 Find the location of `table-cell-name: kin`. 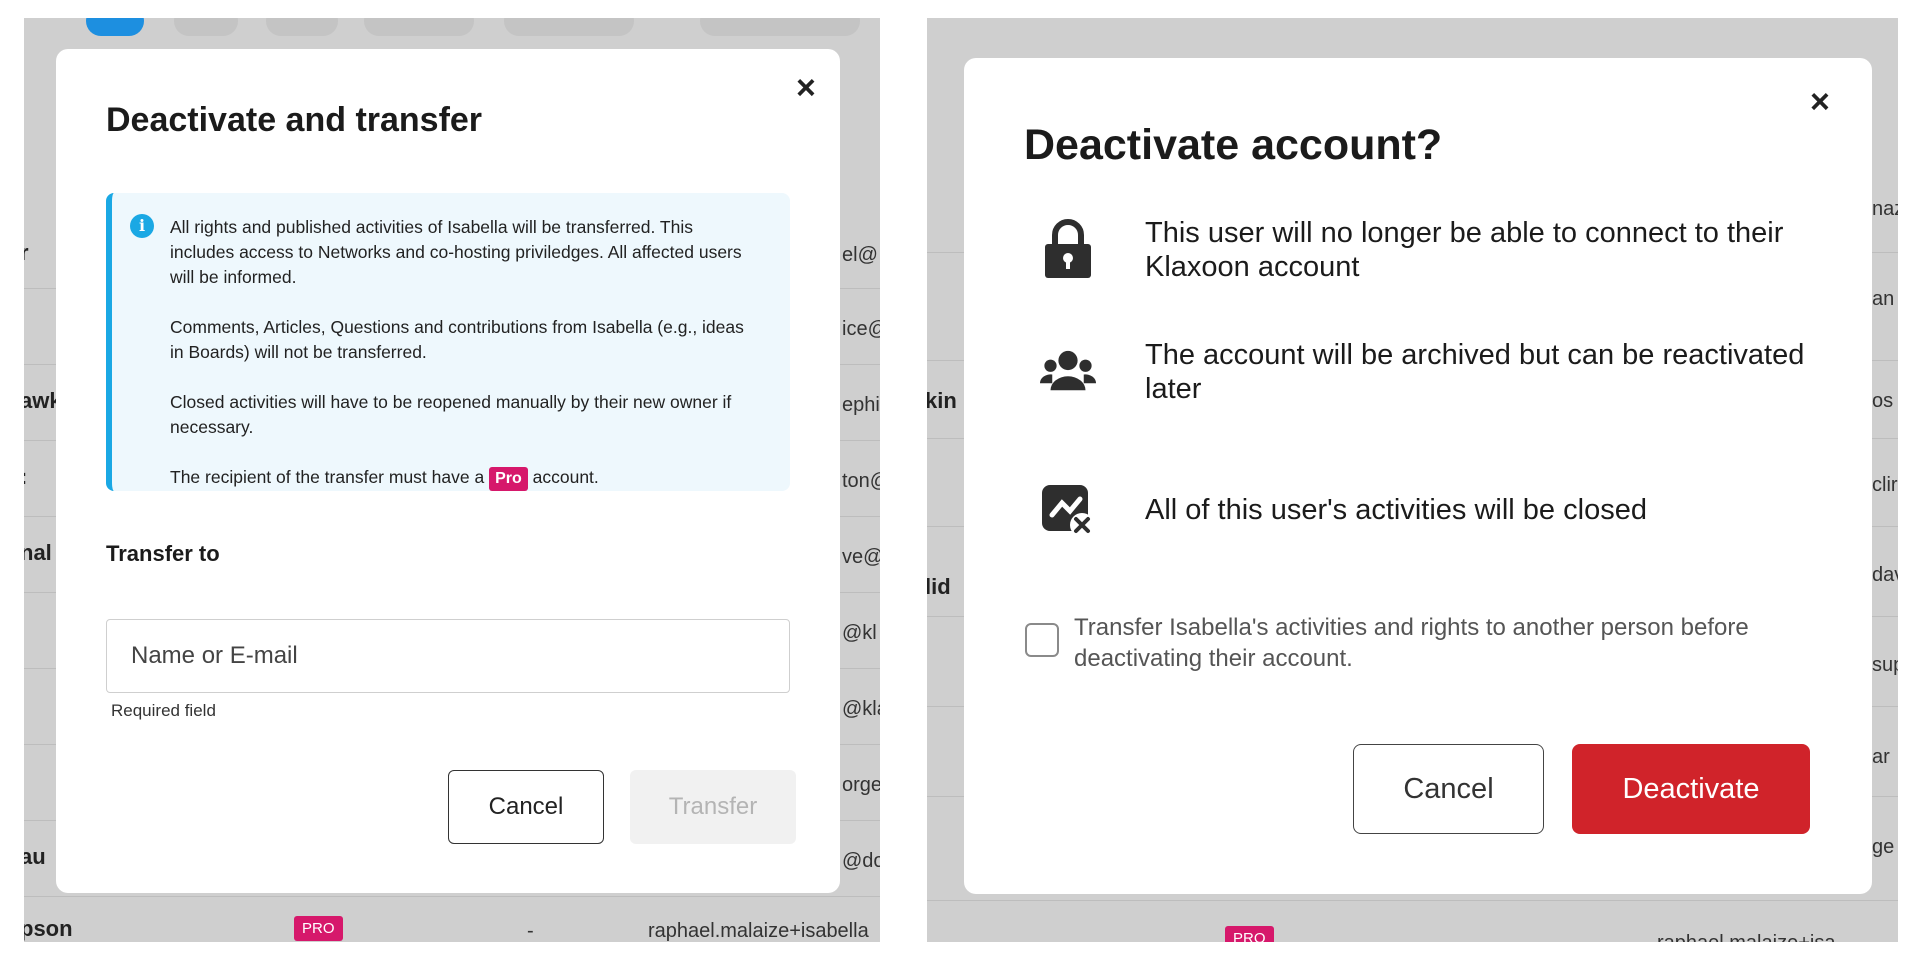

table-cell-name: kin is located at coordinates (942, 400).